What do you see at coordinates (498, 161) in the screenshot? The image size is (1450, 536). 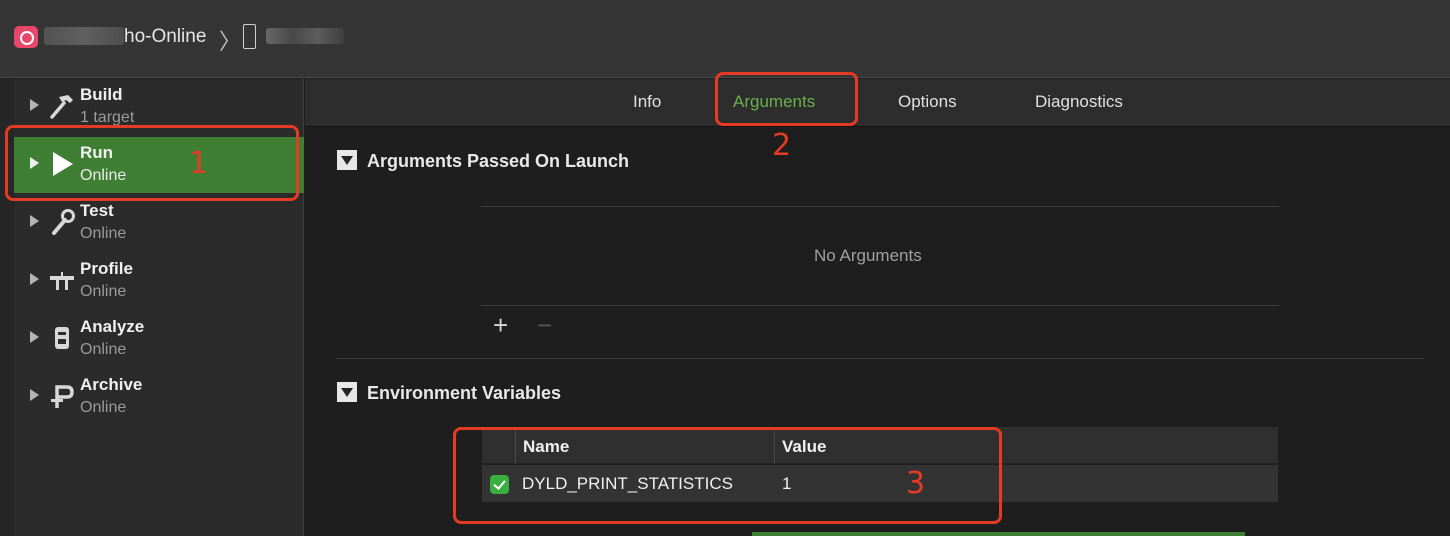 I see `section-title: Arguments Passed On Launch` at bounding box center [498, 161].